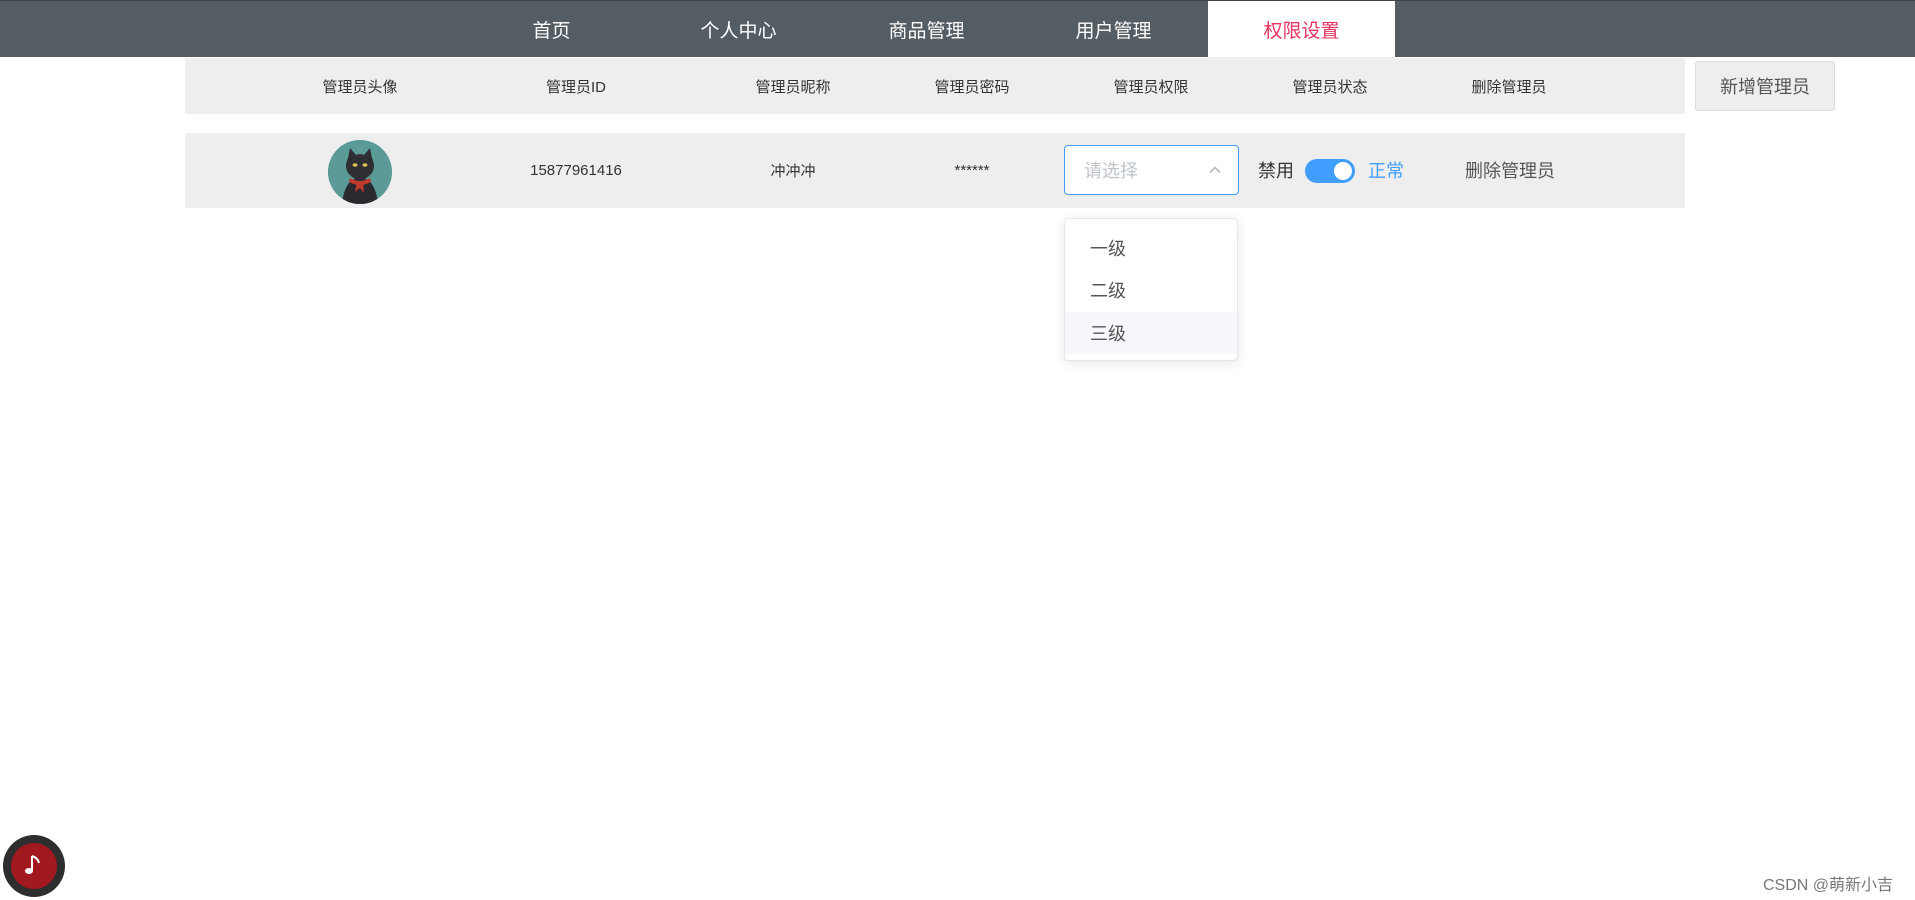  Describe the element at coordinates (1386, 171) in the screenshot. I see `status-normal-label: 正常` at that location.